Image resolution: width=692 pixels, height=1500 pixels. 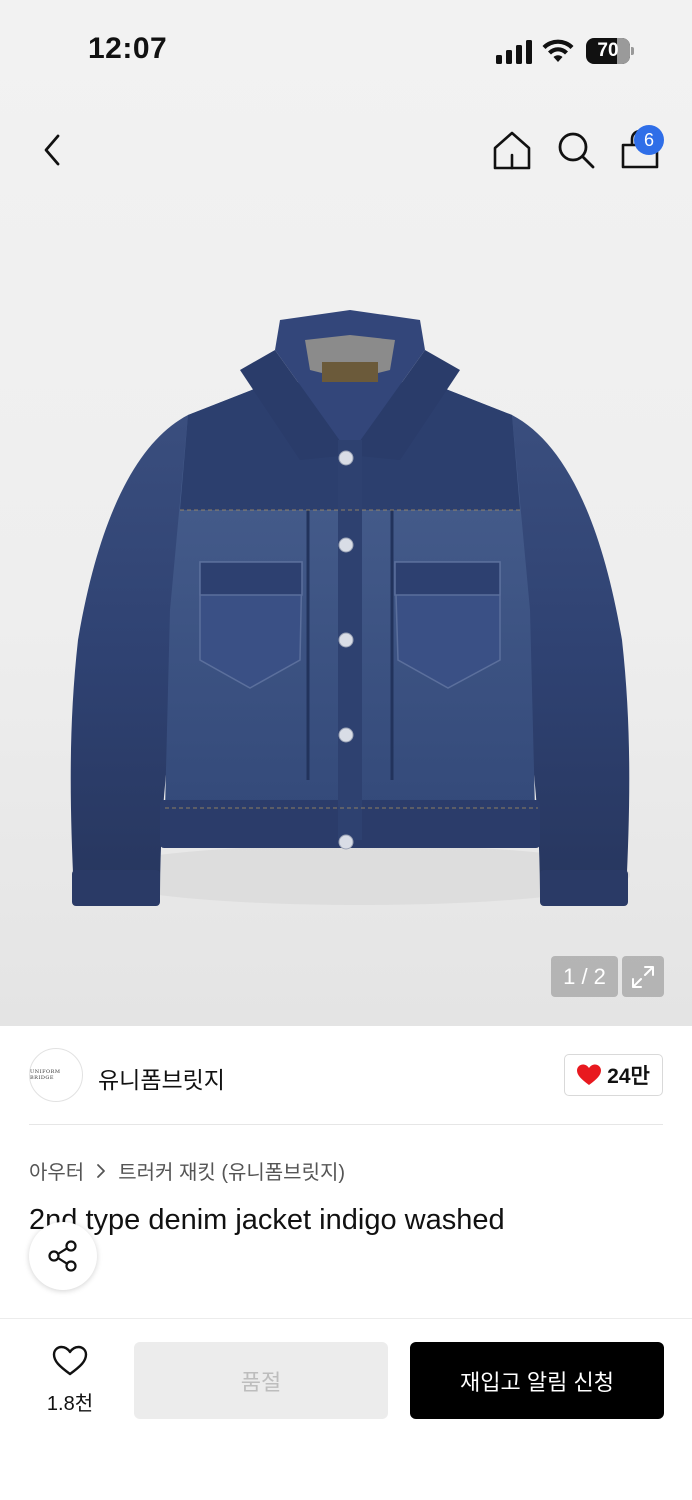 What do you see at coordinates (128, 48) in the screenshot?
I see `status-time: 12:07` at bounding box center [128, 48].